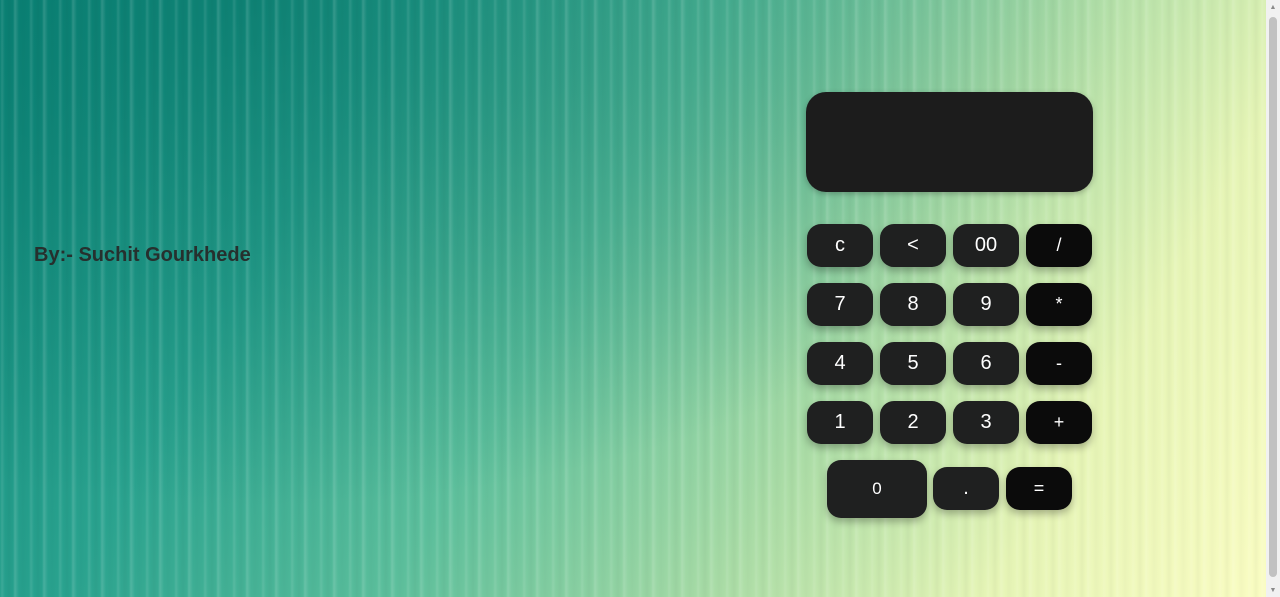 This screenshot has width=1280, height=597. I want to click on digit-3-button: 3, so click(986, 422).